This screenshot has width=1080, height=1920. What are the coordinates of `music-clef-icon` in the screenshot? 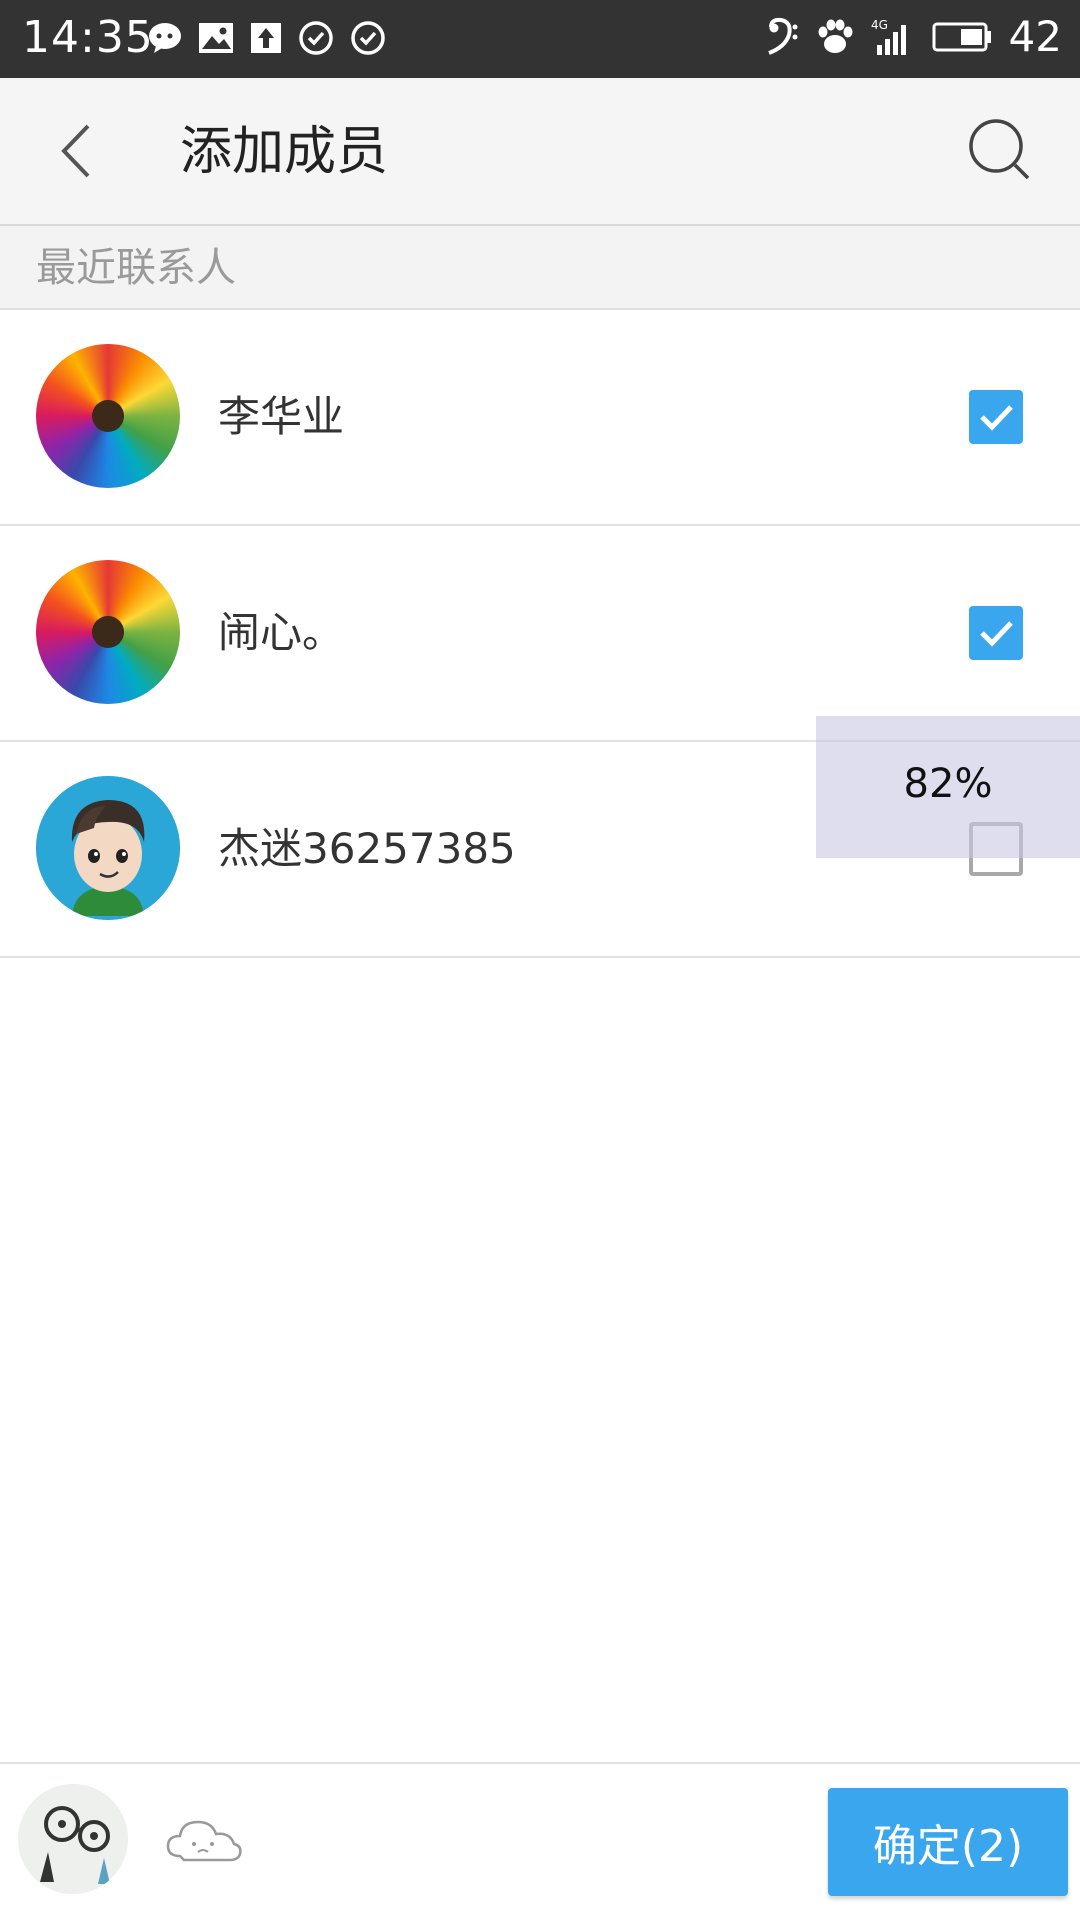 It's located at (782, 37).